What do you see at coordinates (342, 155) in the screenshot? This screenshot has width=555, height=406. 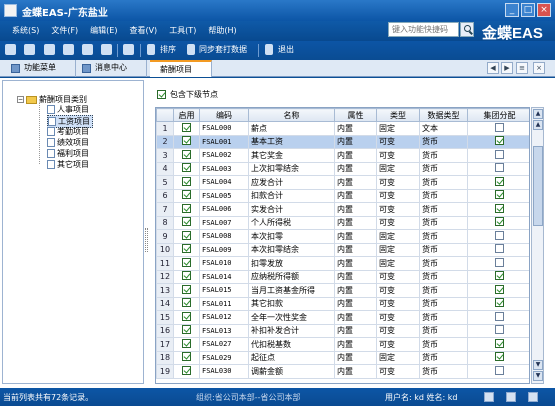 I see `table-row: 3 FSAL002 其它奖金 内置 可变 货币` at bounding box center [342, 155].